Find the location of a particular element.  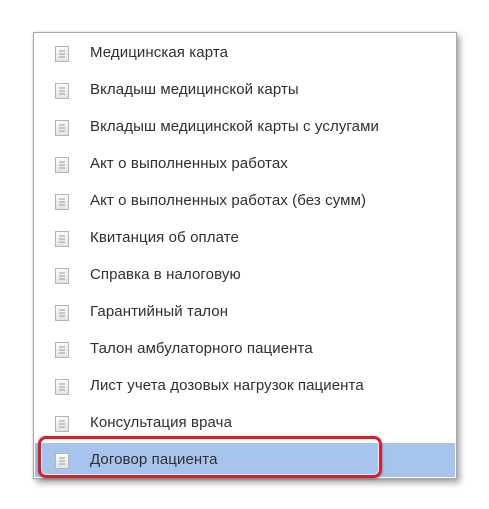

menu-item-label: Квитанция об оплате is located at coordinates (164, 237).